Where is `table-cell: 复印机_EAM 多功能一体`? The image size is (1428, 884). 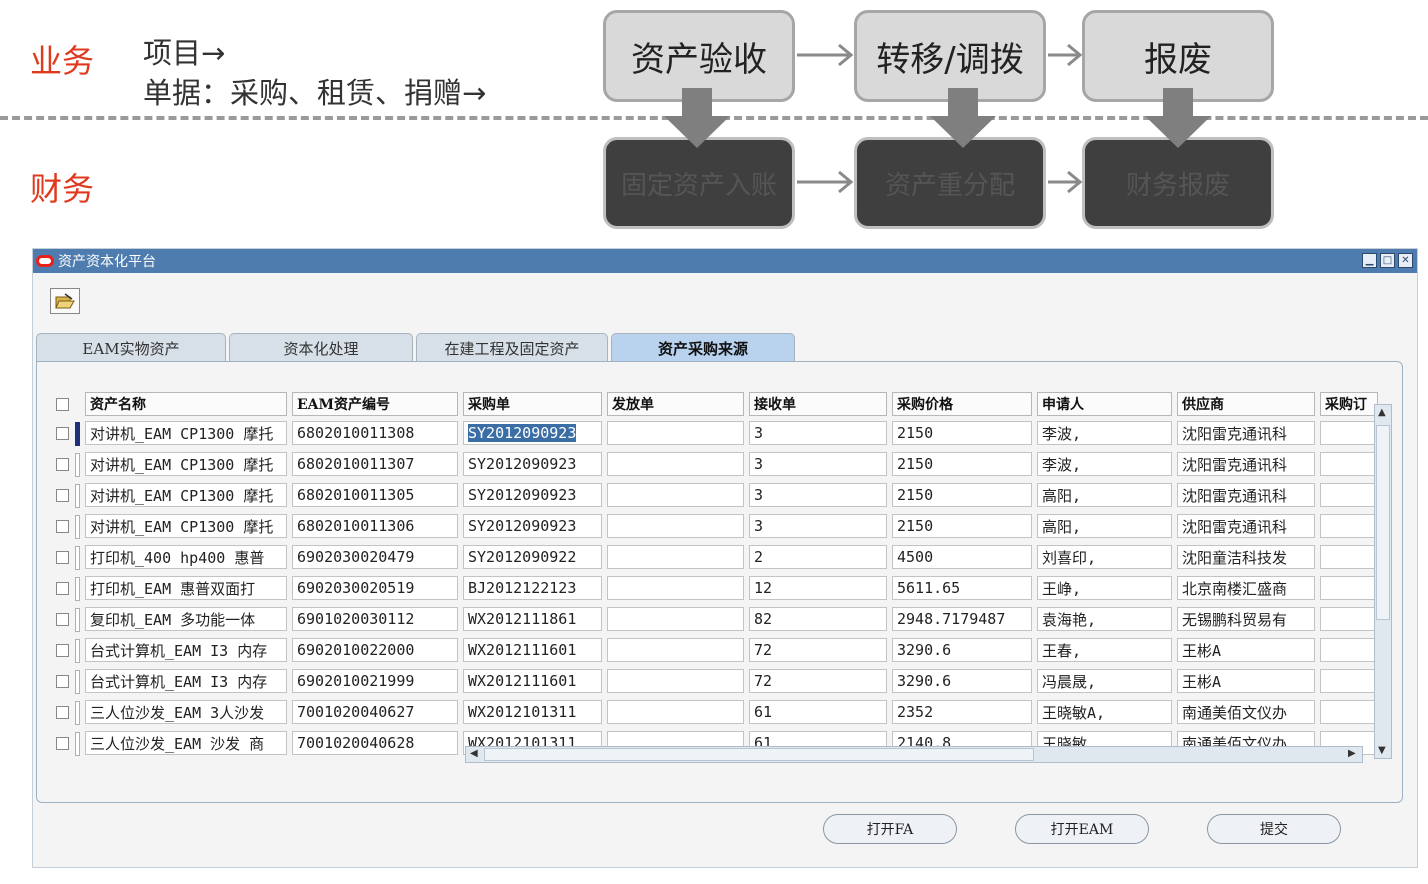 table-cell: 复印机_EAM 多功能一体 is located at coordinates (186, 619).